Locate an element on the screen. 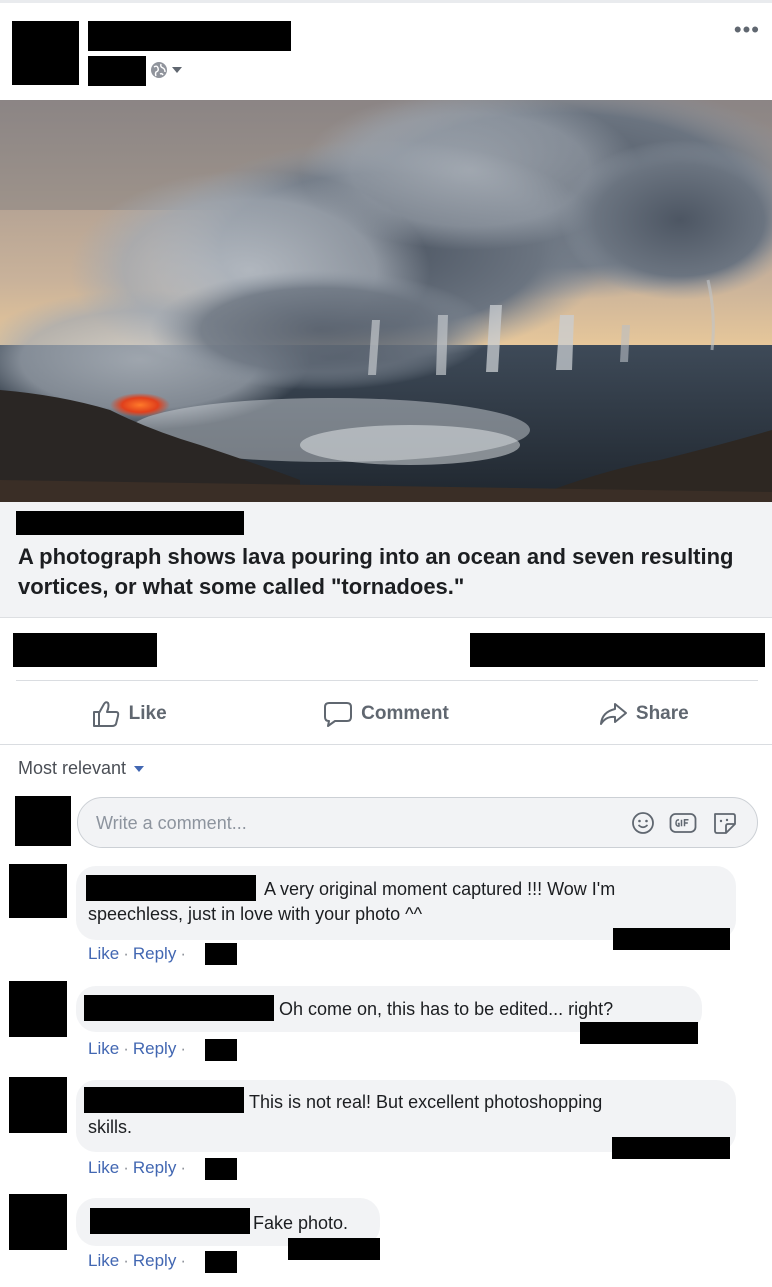 This screenshot has height=1287, width=772. current-user-avatar-redacted is located at coordinates (43, 821).